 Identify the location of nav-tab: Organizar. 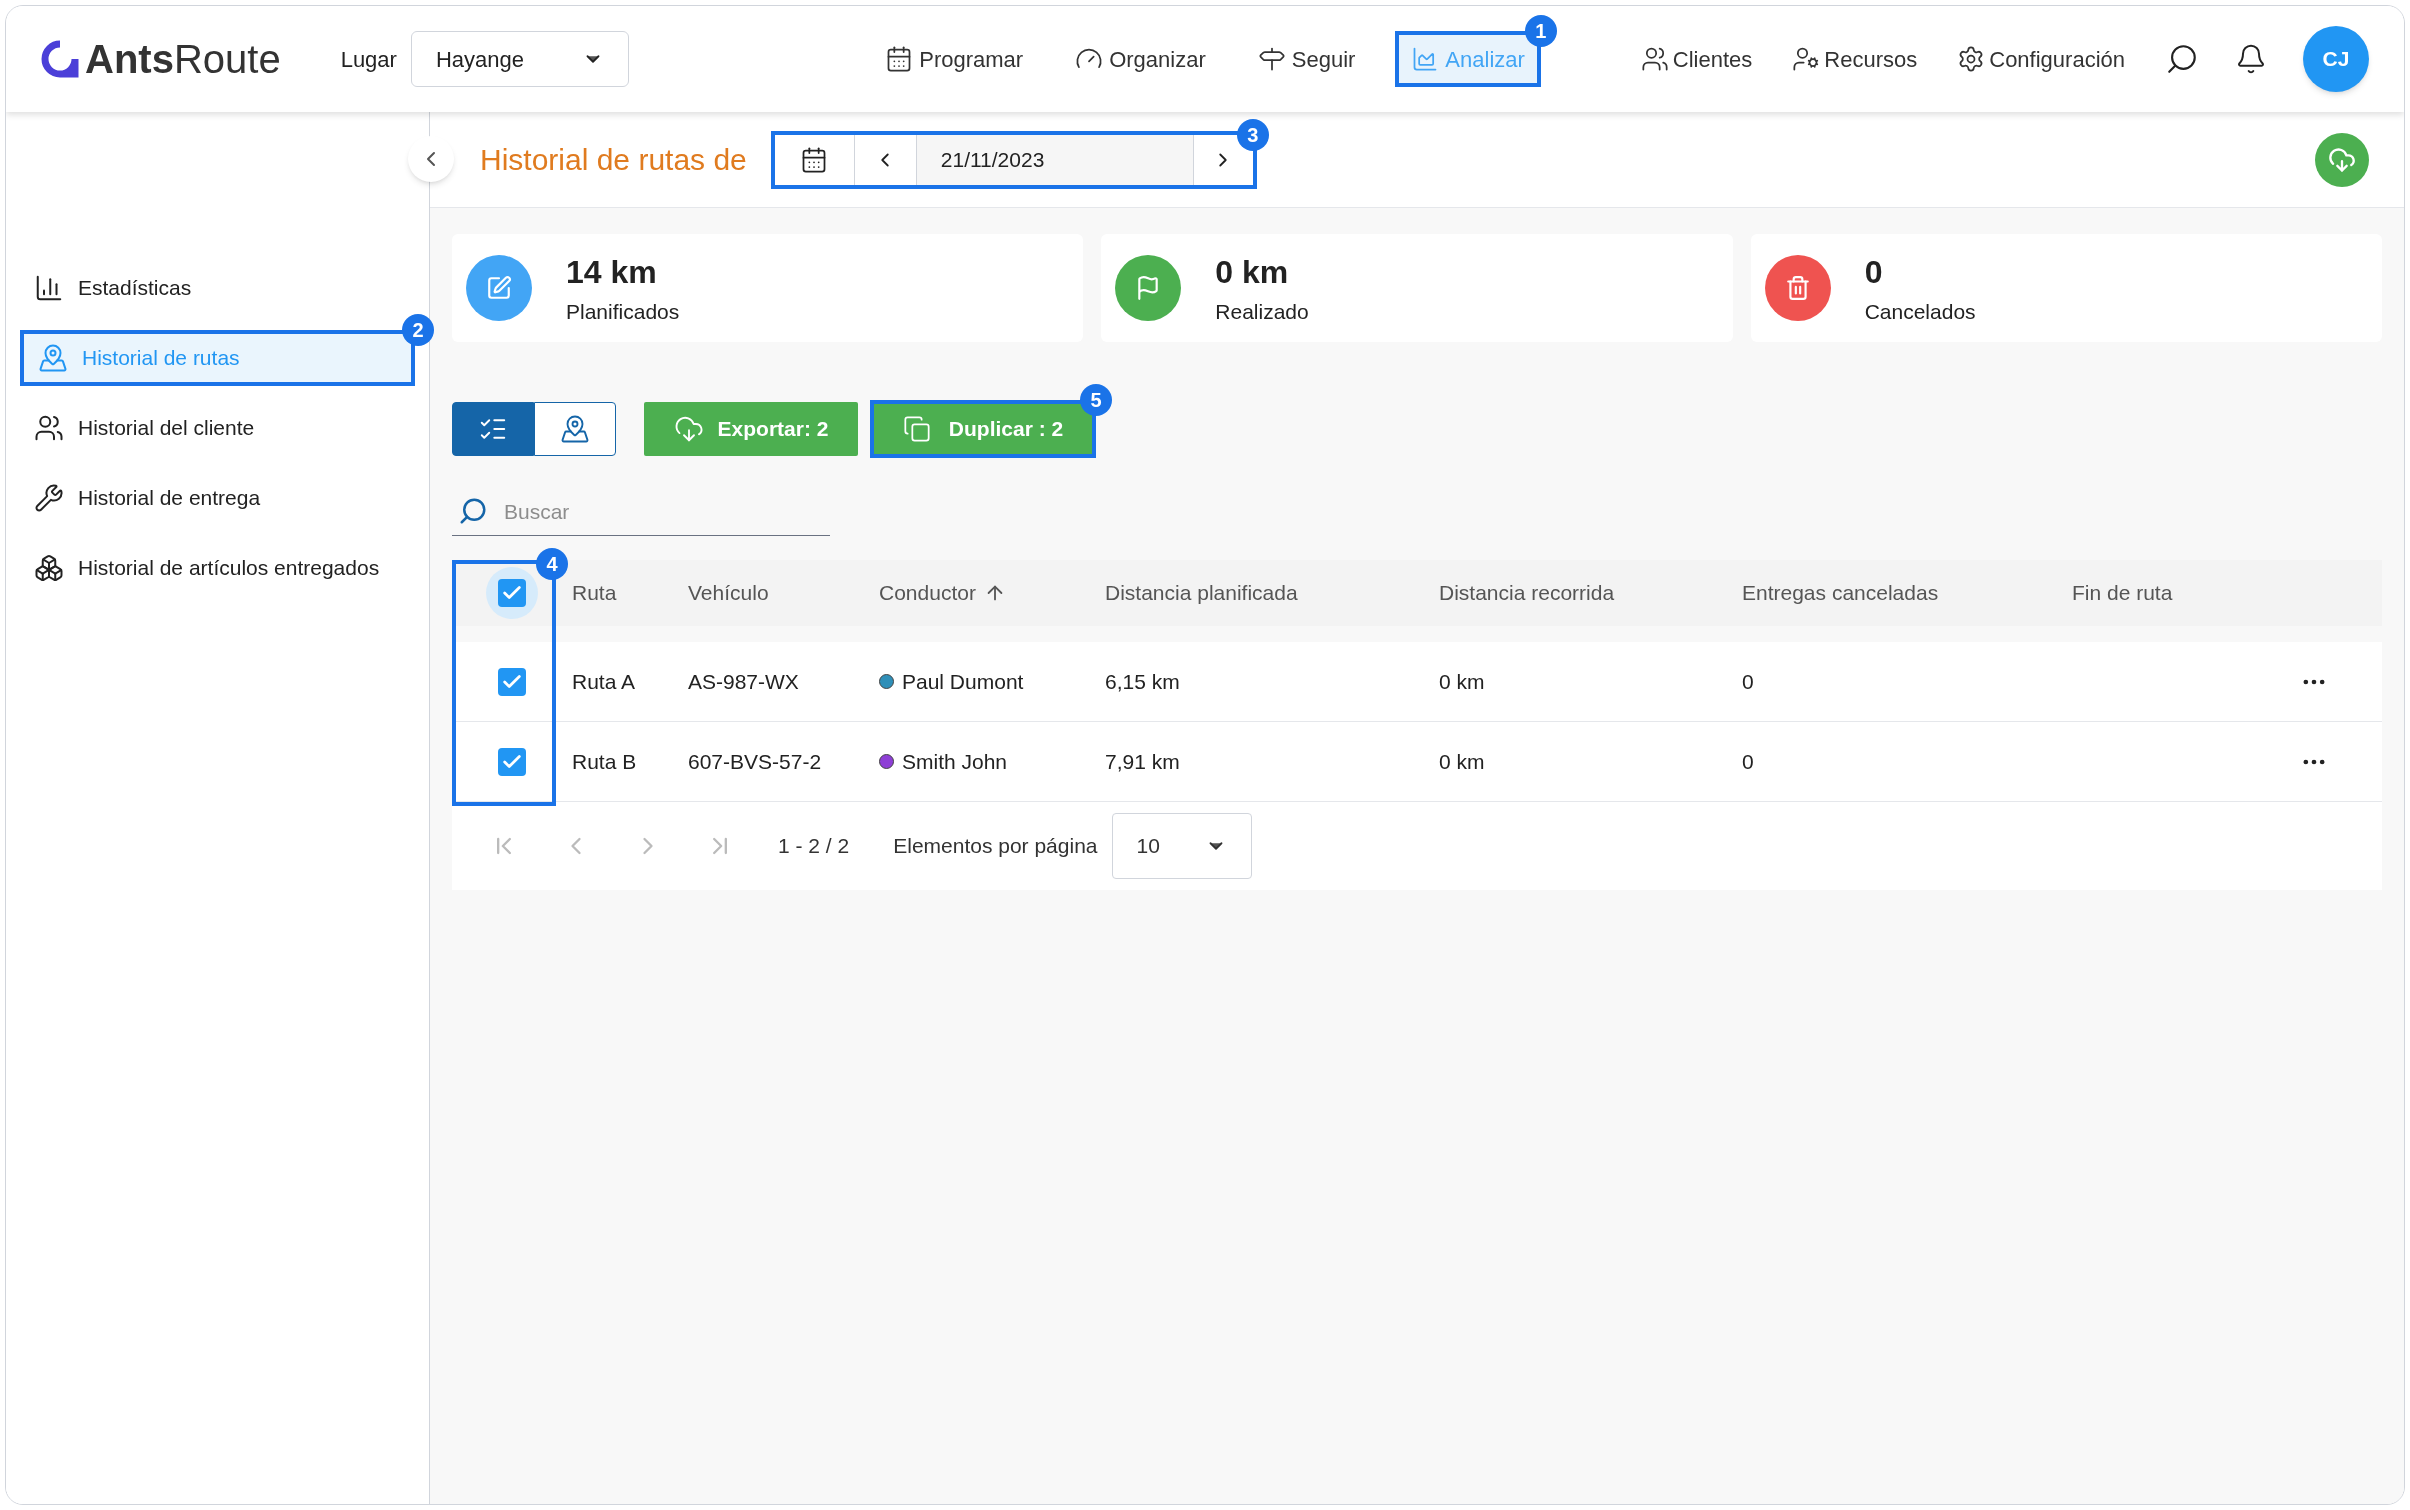
(1140, 59).